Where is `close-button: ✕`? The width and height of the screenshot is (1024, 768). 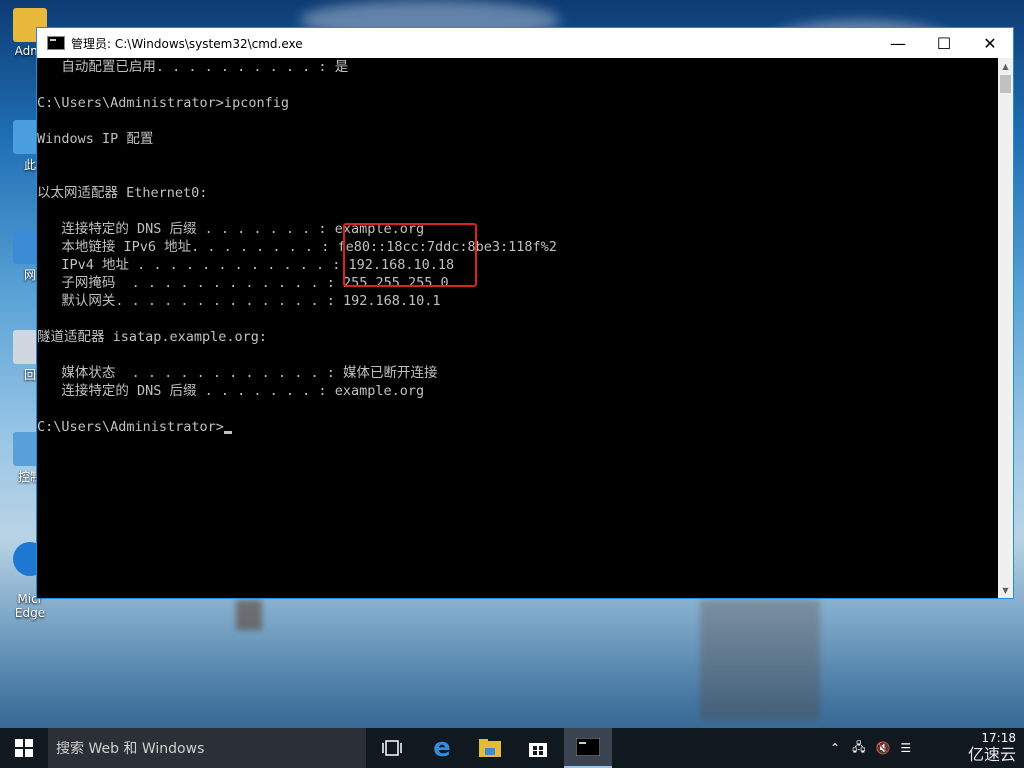
close-button: ✕ is located at coordinates (990, 43).